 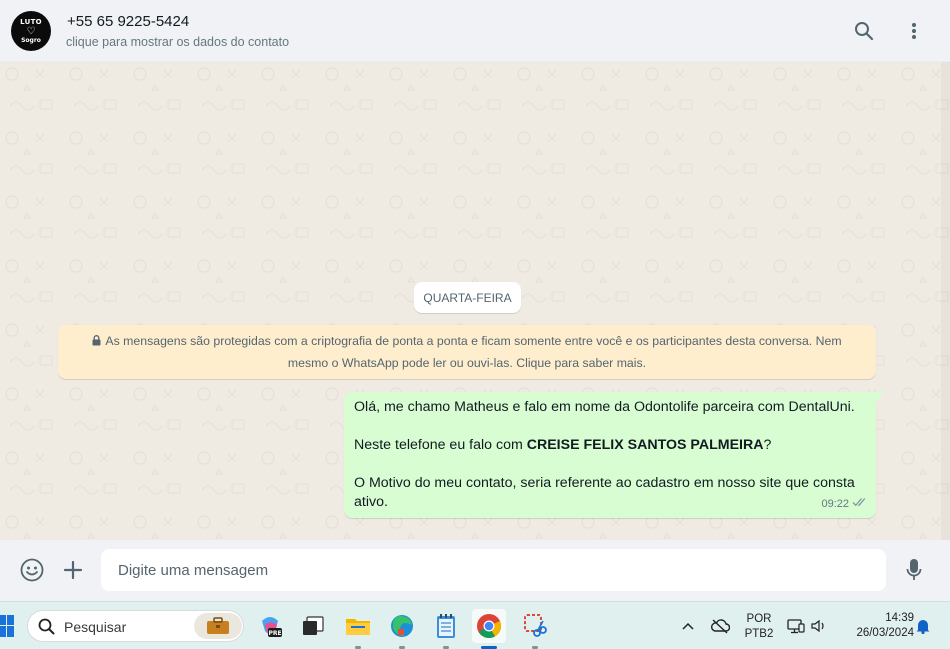 What do you see at coordinates (313, 626) in the screenshot?
I see `task-view-icon` at bounding box center [313, 626].